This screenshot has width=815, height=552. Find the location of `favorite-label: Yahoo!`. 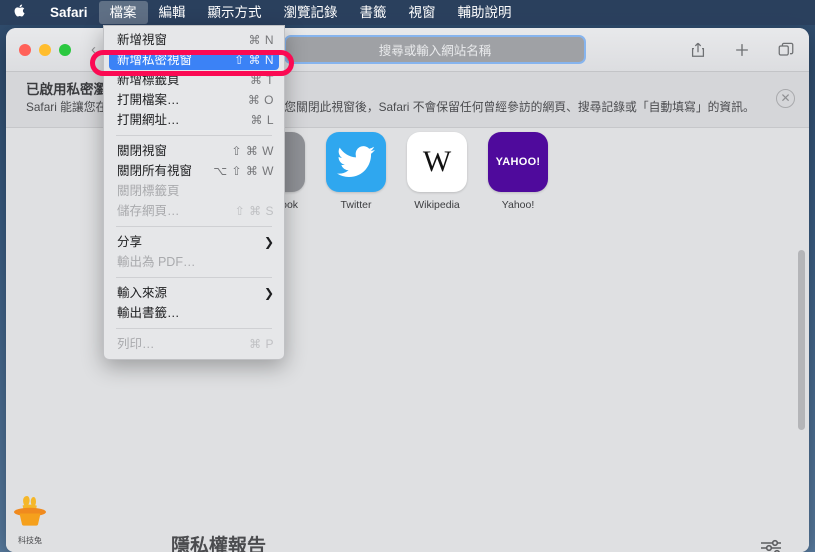

favorite-label: Yahoo! is located at coordinates (518, 205).